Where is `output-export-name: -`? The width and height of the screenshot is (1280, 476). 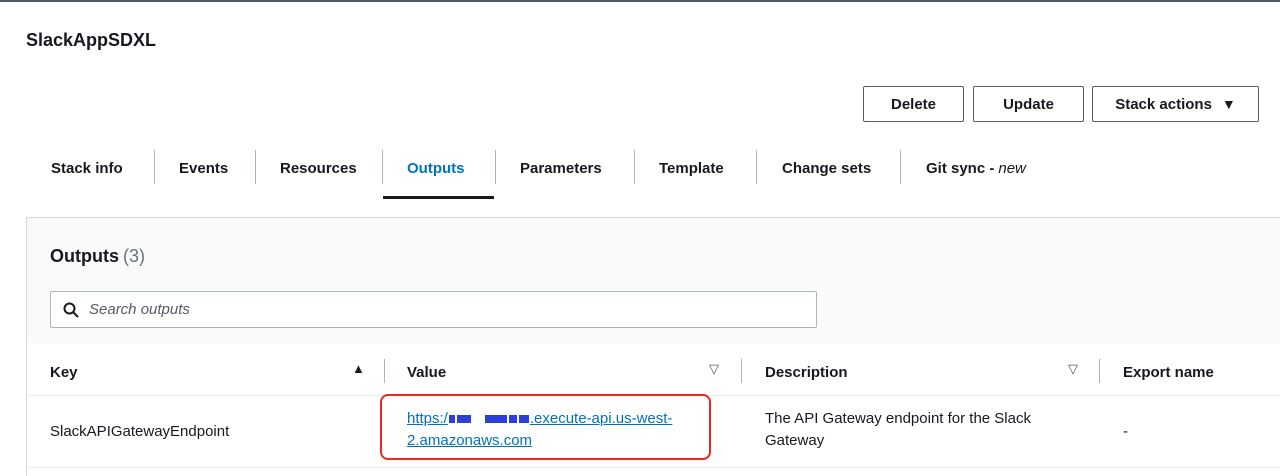 output-export-name: - is located at coordinates (1125, 431).